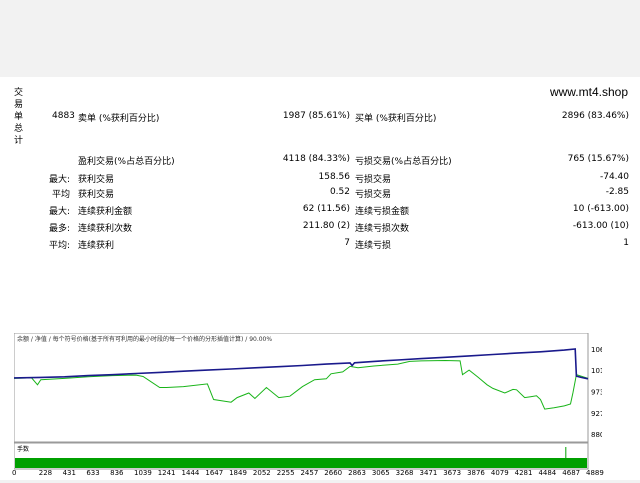  I want to click on x-tick-label: 2255, so click(285, 473).